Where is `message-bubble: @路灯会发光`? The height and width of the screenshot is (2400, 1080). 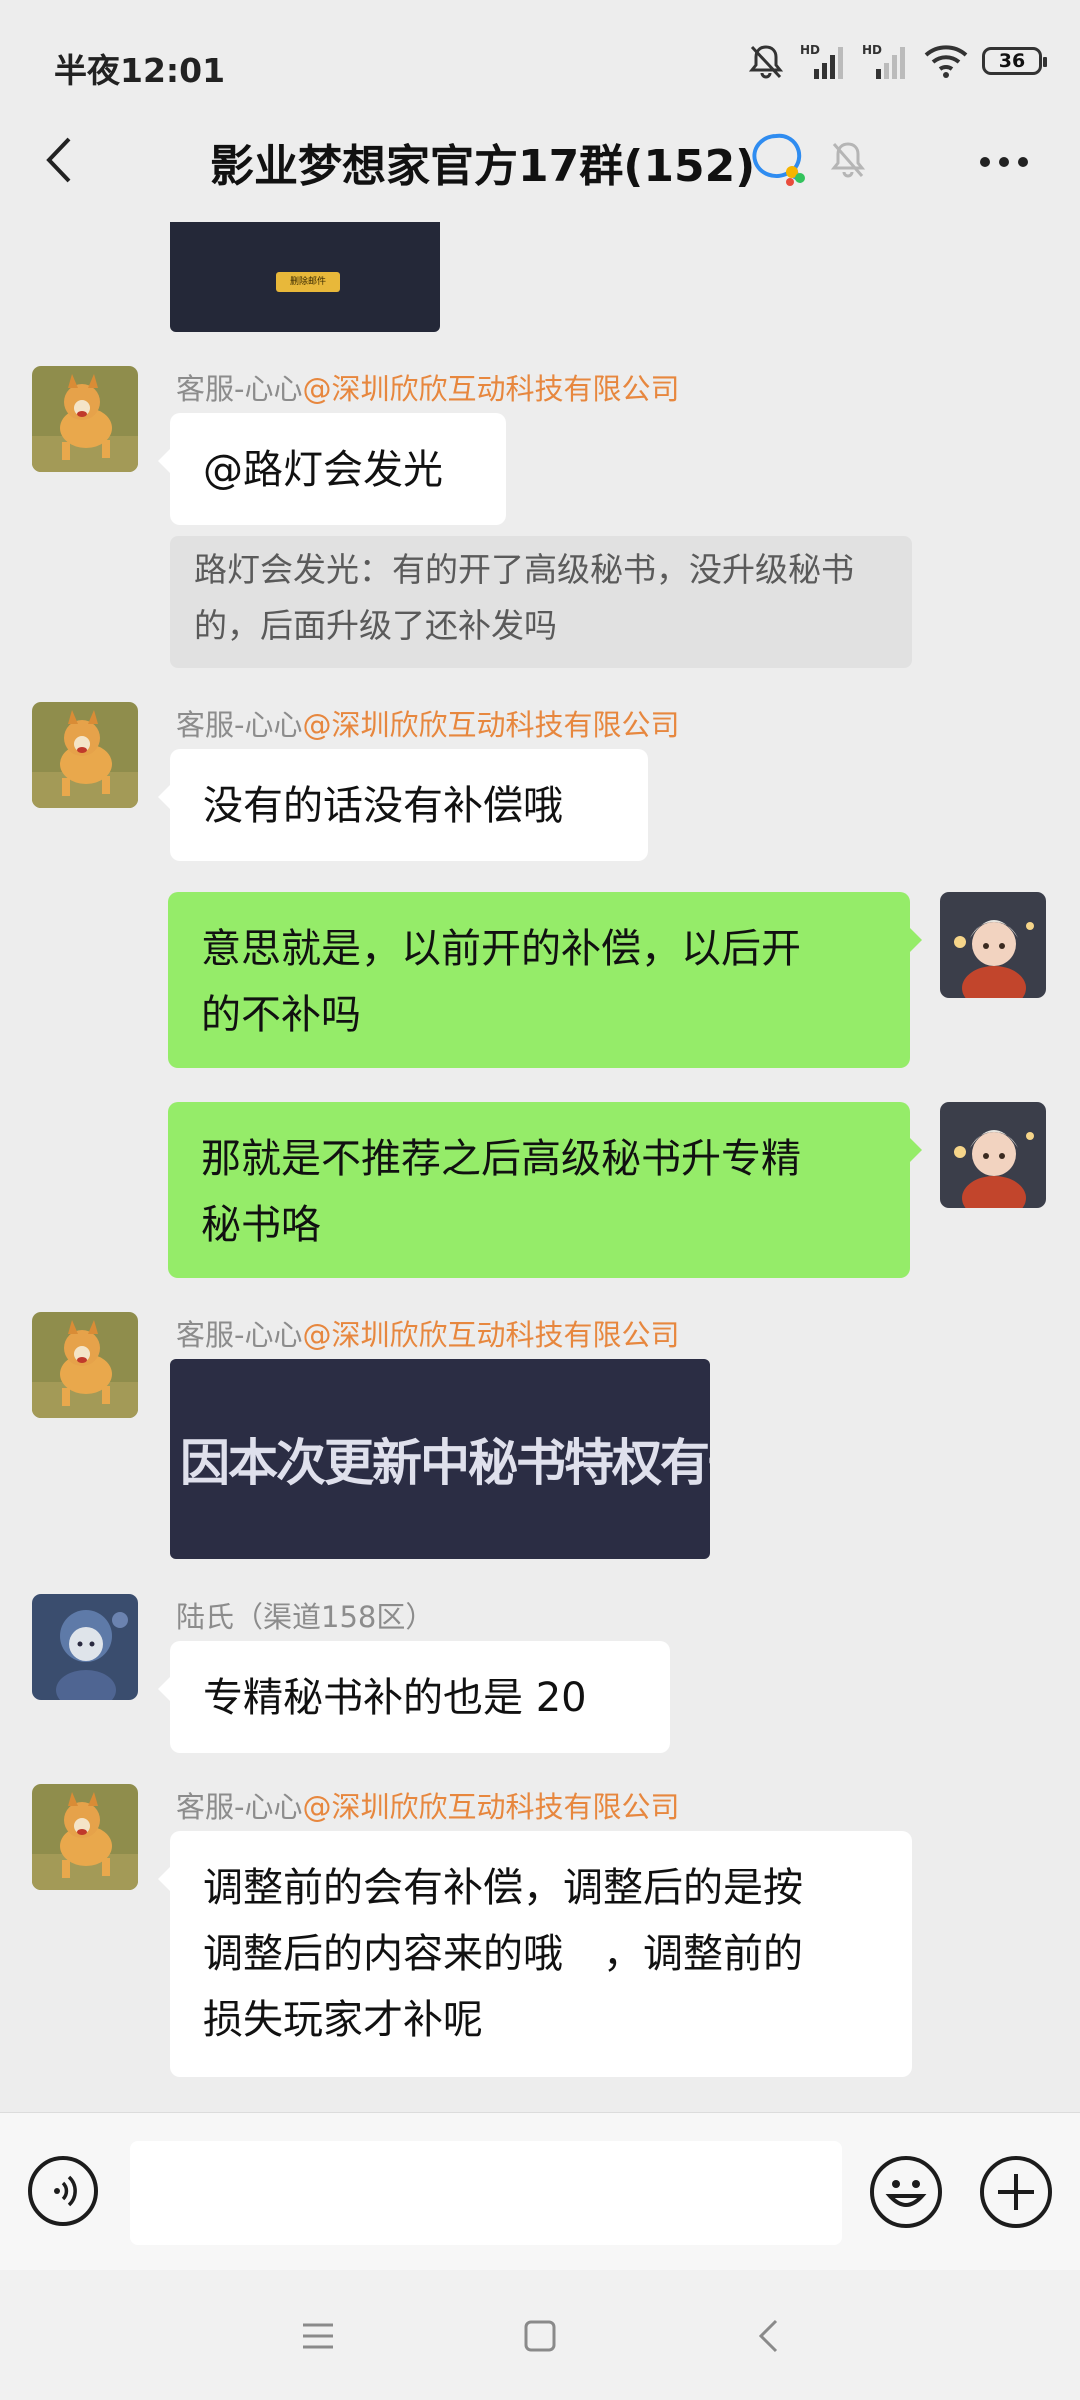
message-bubble: @路灯会发光 is located at coordinates (332, 469).